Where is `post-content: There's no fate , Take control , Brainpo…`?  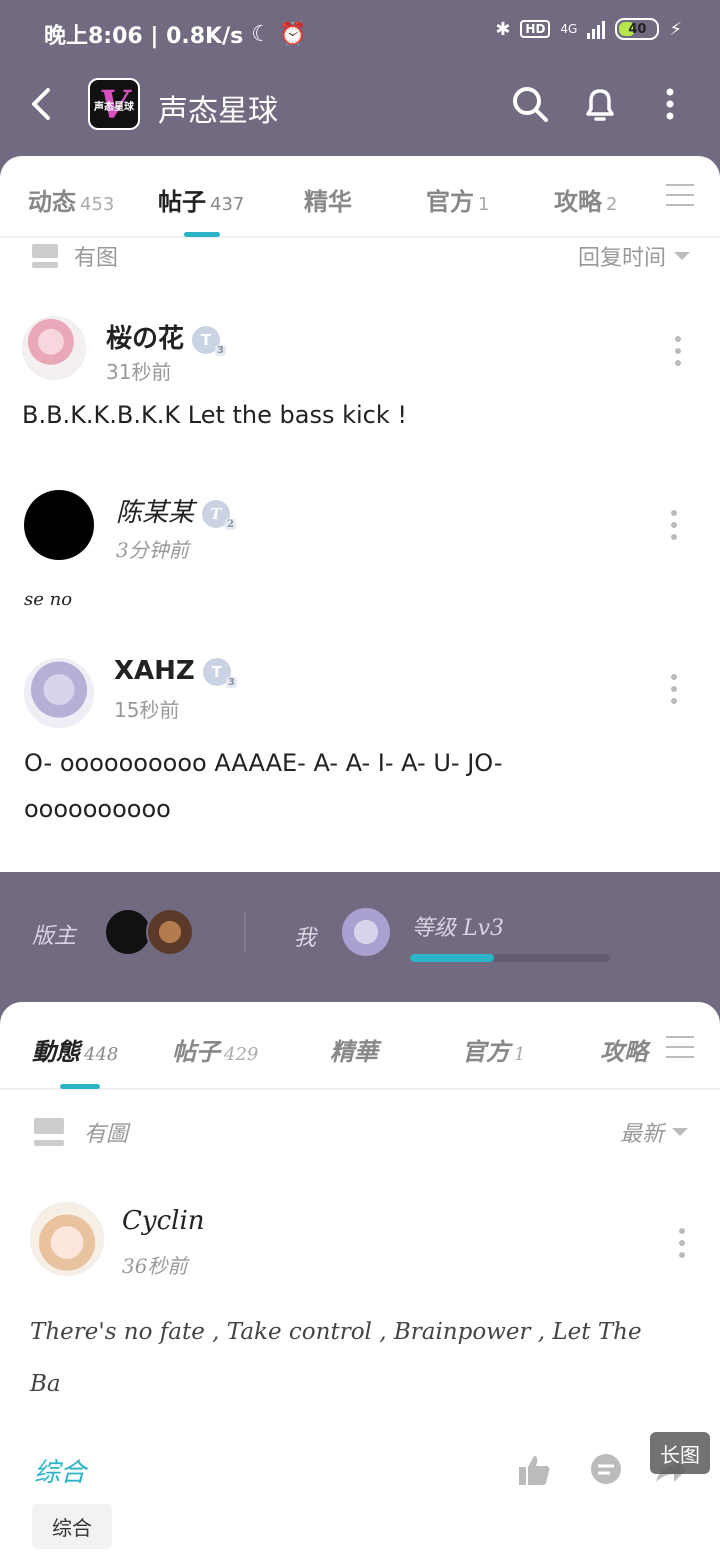
post-content: There's no fate , Take control , Brainpo… is located at coordinates (336, 1332).